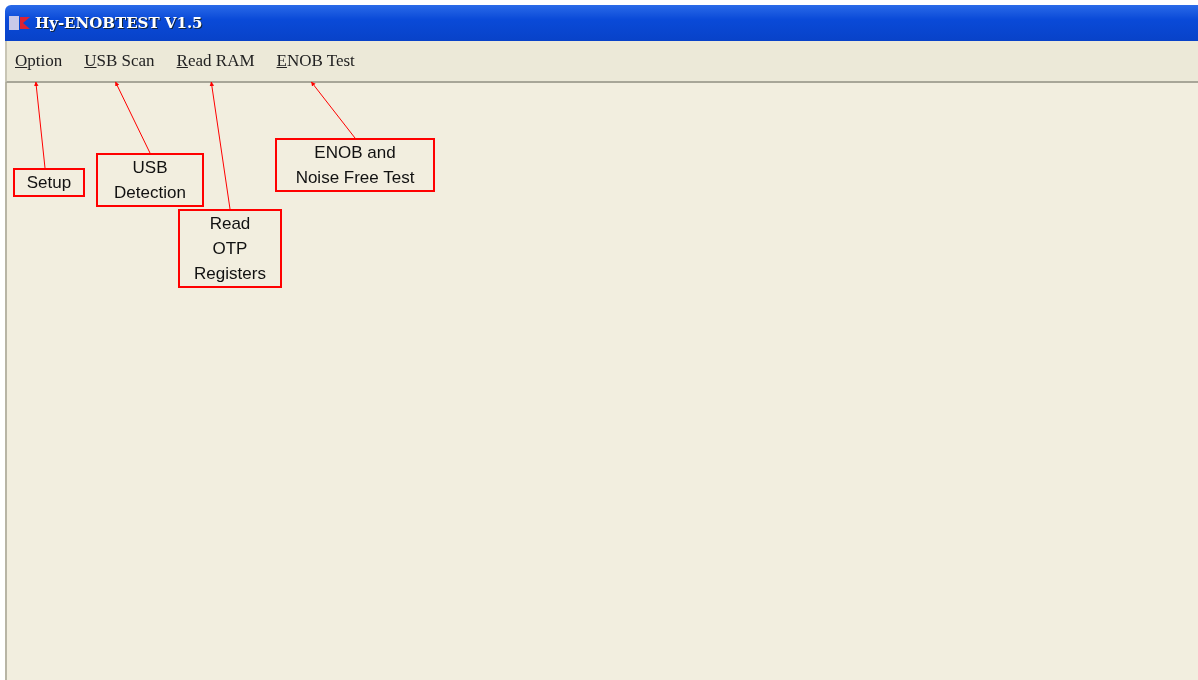 This screenshot has height=680, width=1198. What do you see at coordinates (333, 110) in the screenshot?
I see `leader-arrow` at bounding box center [333, 110].